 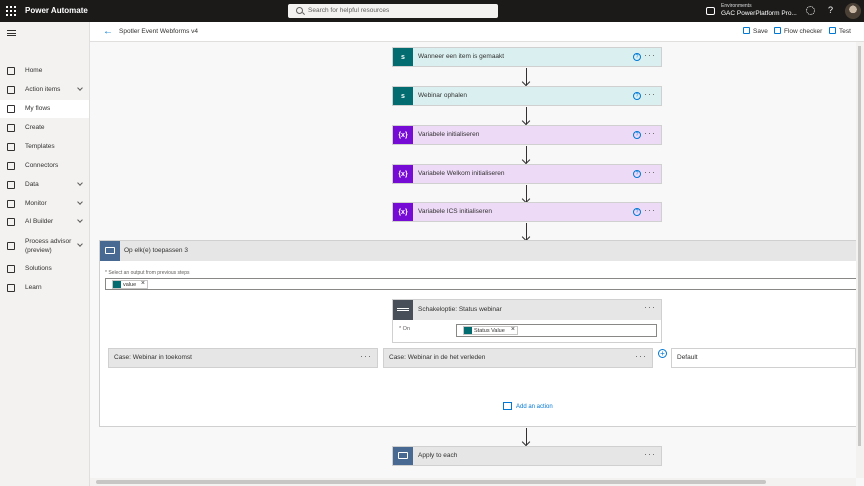 What do you see at coordinates (527, 174) in the screenshot?
I see `flow-step-init-welcome: {x} Variabele Welkom initialiseren ? ···` at bounding box center [527, 174].